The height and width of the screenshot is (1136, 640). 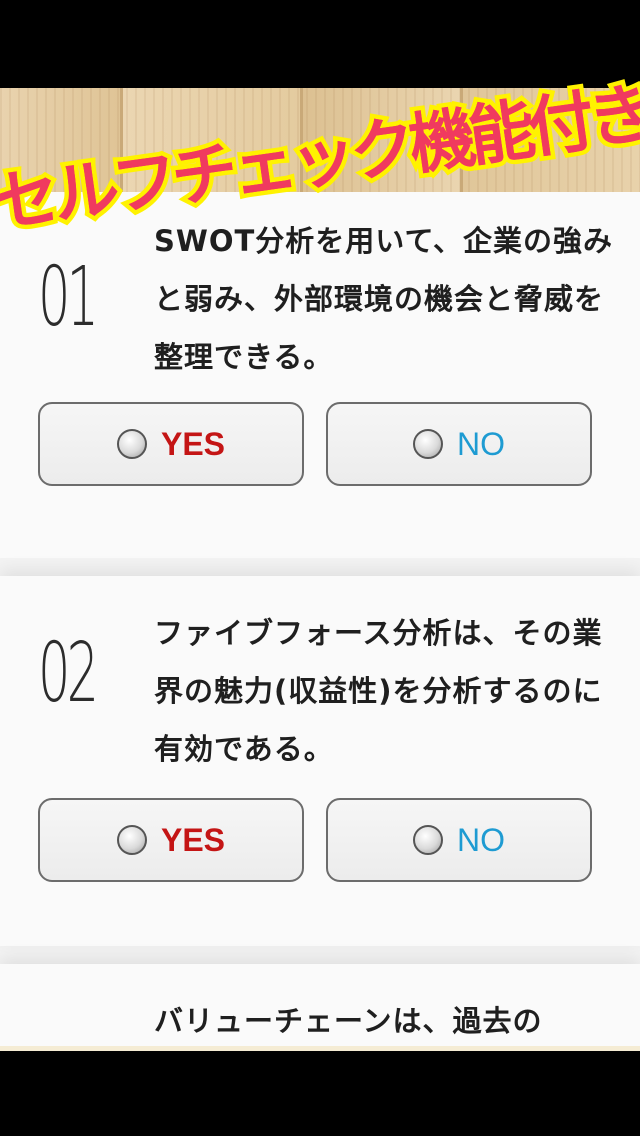 What do you see at coordinates (68, 673) in the screenshot?
I see `question-number: 02` at bounding box center [68, 673].